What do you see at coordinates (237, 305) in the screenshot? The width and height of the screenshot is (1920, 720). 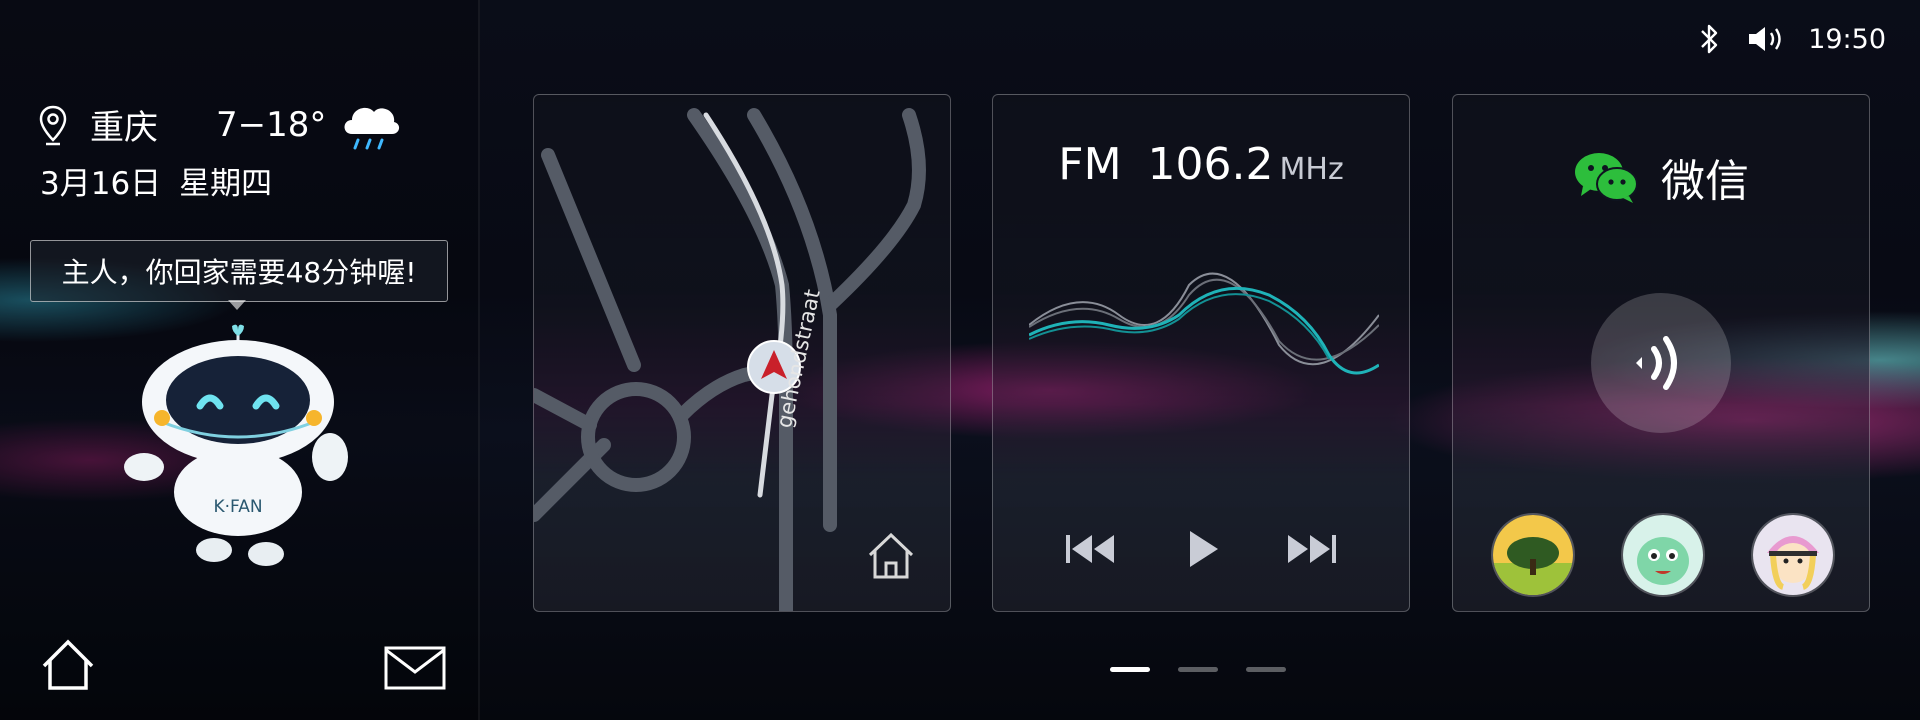 I see `speech-bubble-tail` at bounding box center [237, 305].